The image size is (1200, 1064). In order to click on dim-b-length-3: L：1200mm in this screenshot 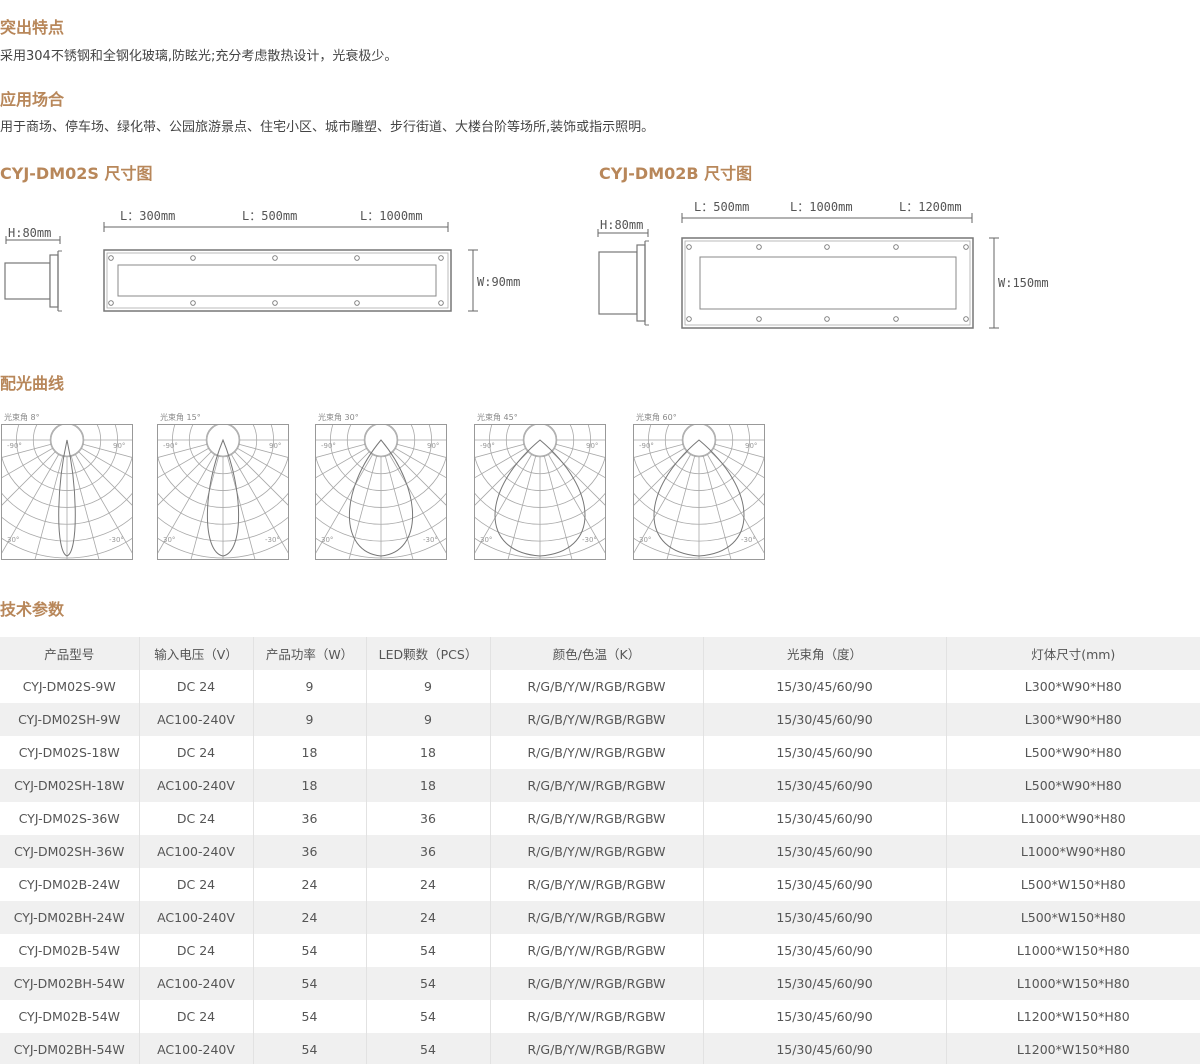, I will do `click(930, 207)`.